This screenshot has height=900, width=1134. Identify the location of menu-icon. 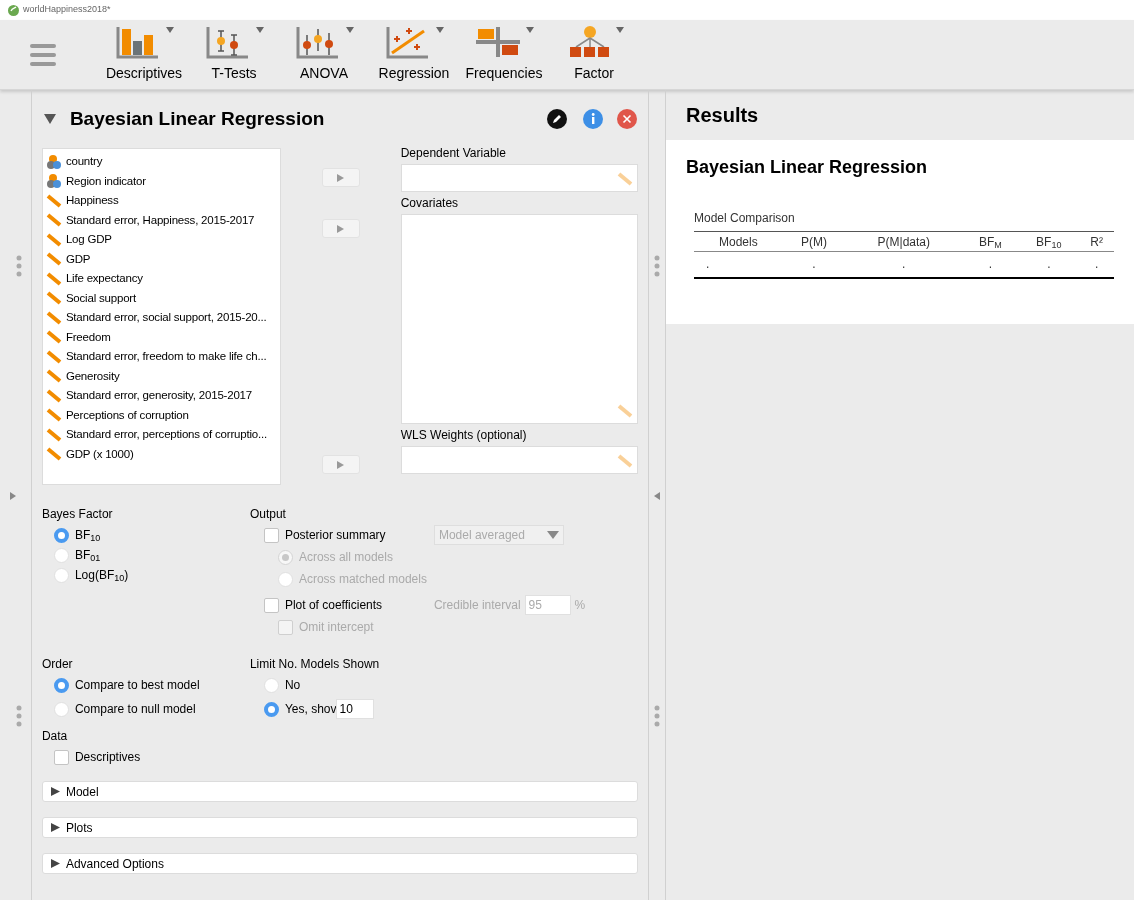
(43, 54).